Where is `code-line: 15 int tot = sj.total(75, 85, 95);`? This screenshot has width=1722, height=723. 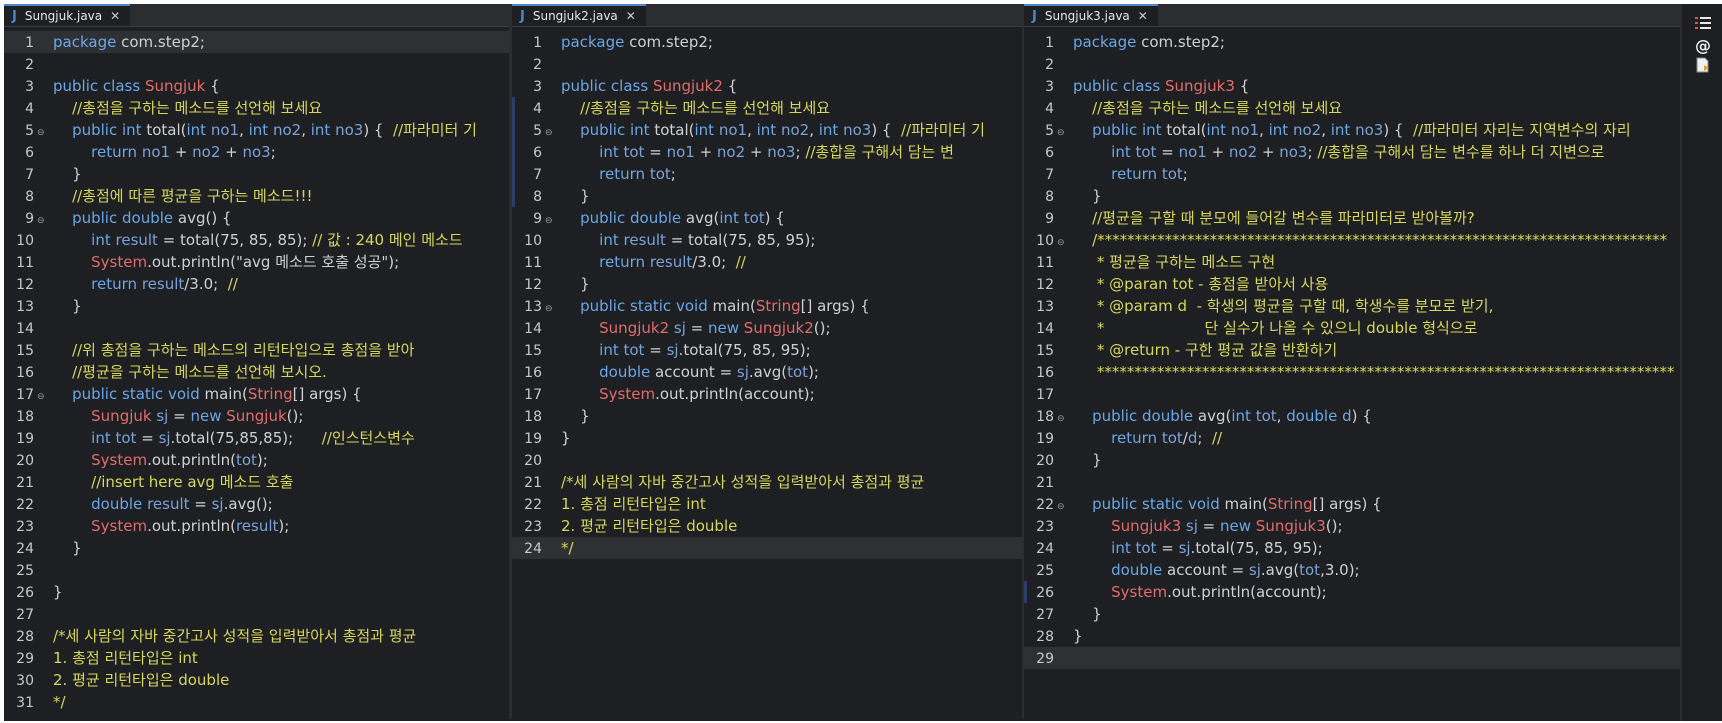
code-line: 15 int tot = sj.total(75, 85, 95); is located at coordinates (767, 350).